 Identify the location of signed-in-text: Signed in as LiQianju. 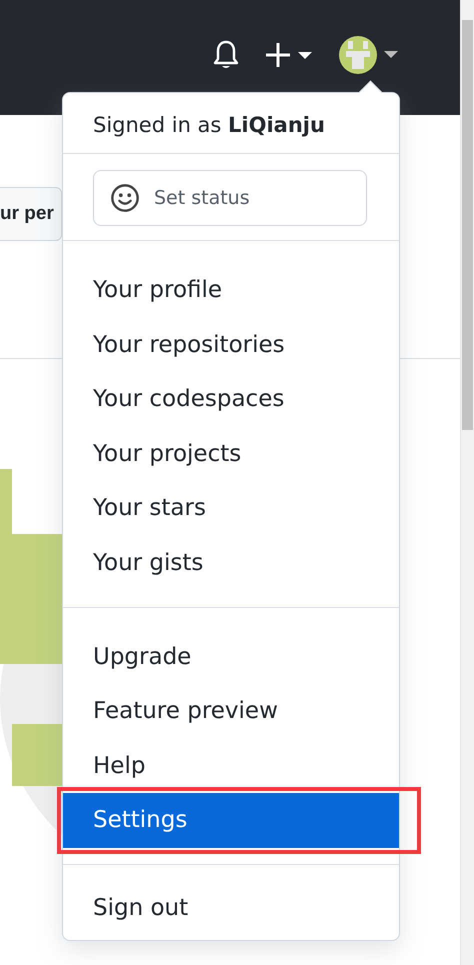
(209, 125).